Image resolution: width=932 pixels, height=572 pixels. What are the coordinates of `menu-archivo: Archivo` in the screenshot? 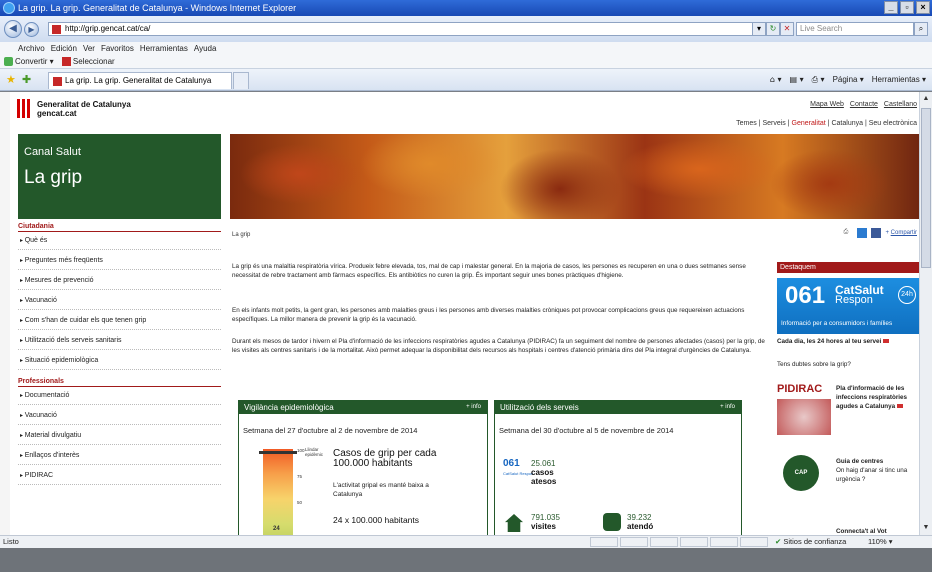 It's located at (31, 48).